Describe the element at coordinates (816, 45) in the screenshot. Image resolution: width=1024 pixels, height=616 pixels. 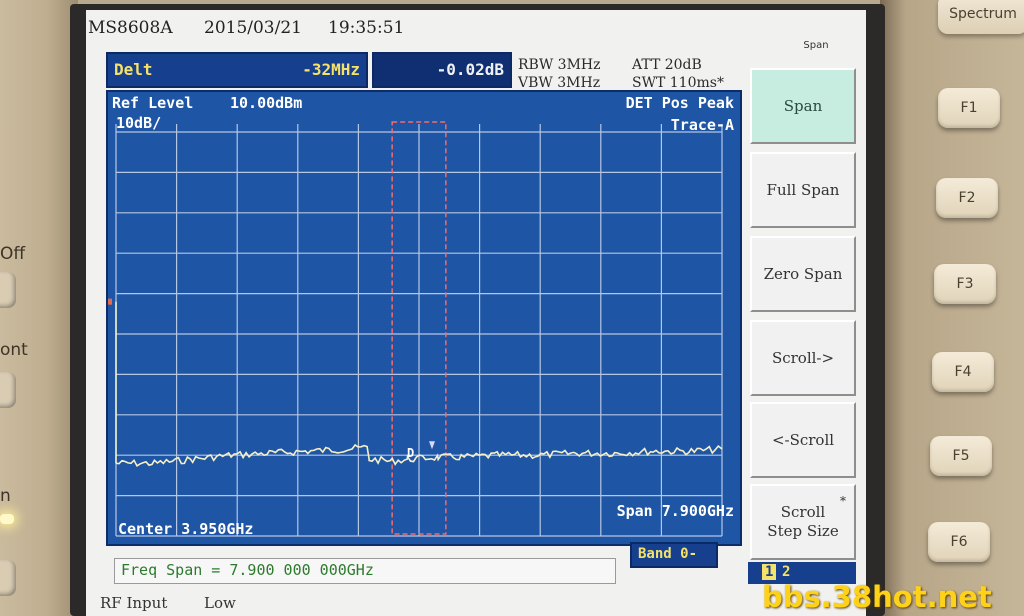
I see `menu-title: Span` at that location.